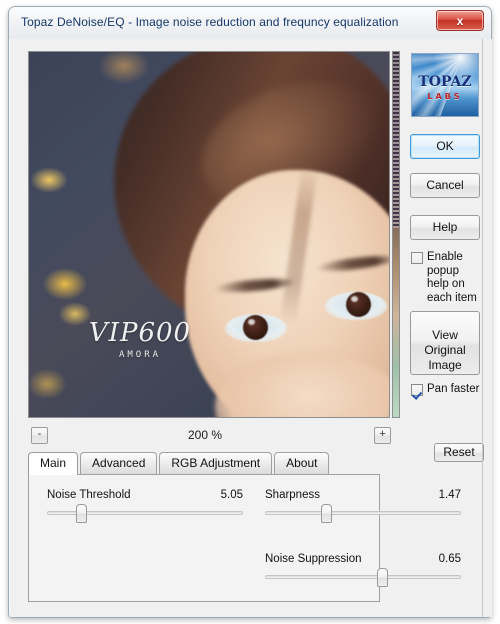 The image size is (500, 624). Describe the element at coordinates (205, 435) in the screenshot. I see `zoom-level-label: 200 %` at that location.